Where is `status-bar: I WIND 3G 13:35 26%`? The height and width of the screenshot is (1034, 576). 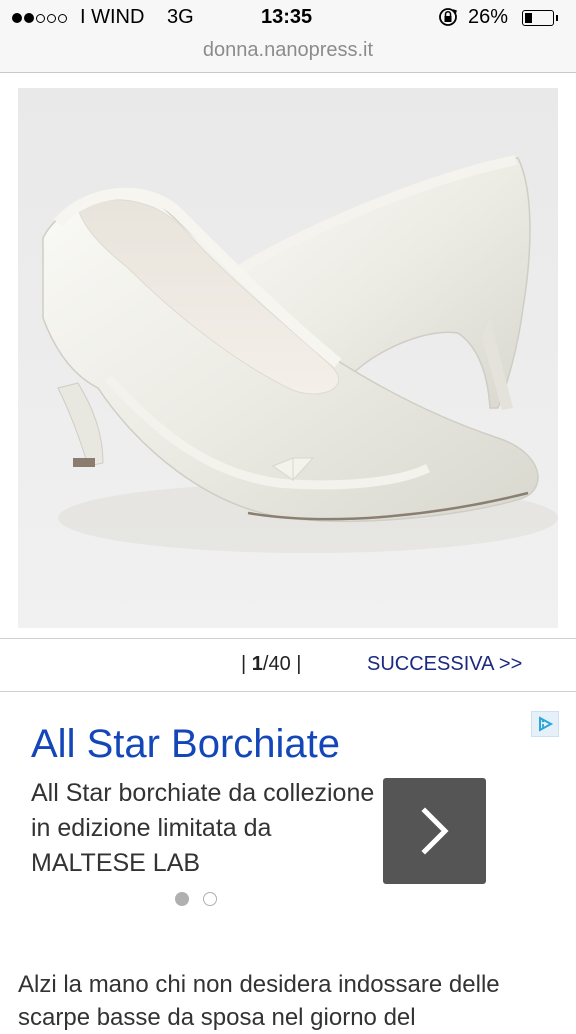
status-bar: I WIND 3G 13:35 26% is located at coordinates (288, 18).